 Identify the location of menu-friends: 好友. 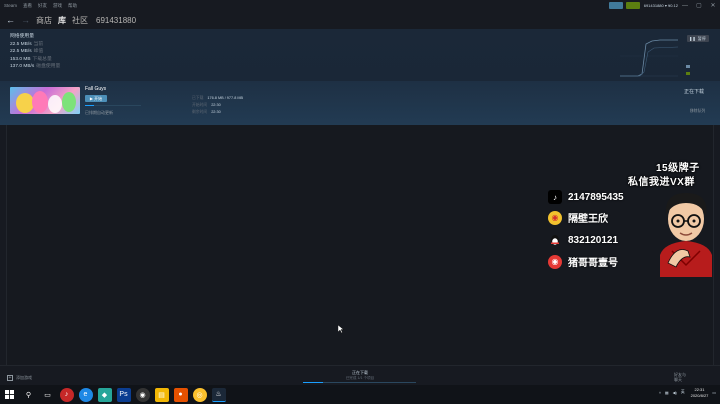
(42, 6).